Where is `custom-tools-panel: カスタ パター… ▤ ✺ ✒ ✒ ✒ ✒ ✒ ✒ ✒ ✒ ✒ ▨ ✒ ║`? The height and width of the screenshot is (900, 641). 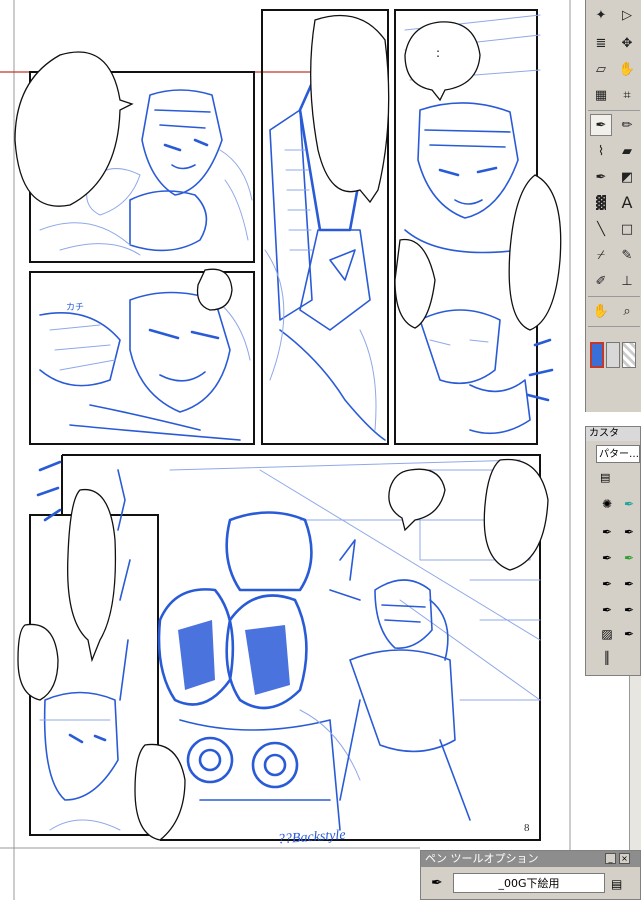 custom-tools-panel: カスタ パター… ▤ ✺ ✒ ✒ ✒ ✒ ✒ ✒ ✒ ✒ ✒ ▨ ✒ ║ is located at coordinates (613, 551).